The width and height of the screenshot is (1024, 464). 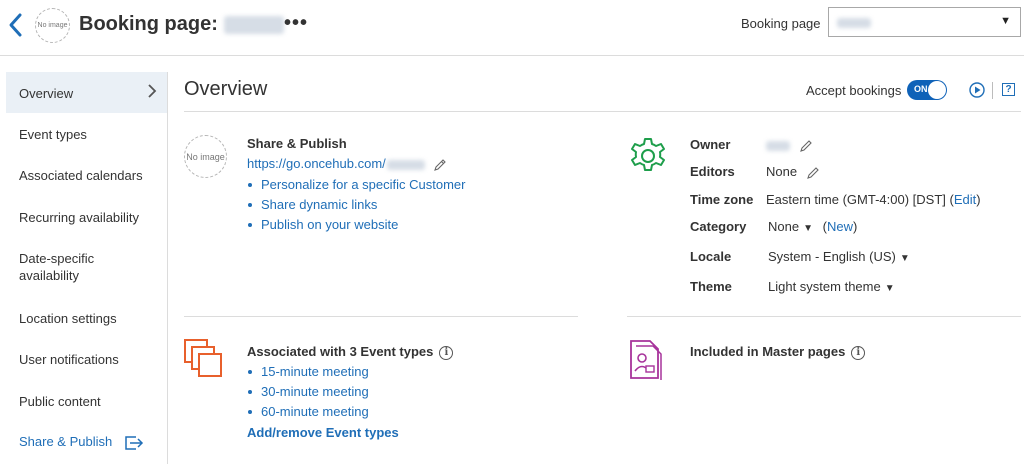 I want to click on sidebar-item-share-publish: Share & Publish, so click(x=86, y=442).